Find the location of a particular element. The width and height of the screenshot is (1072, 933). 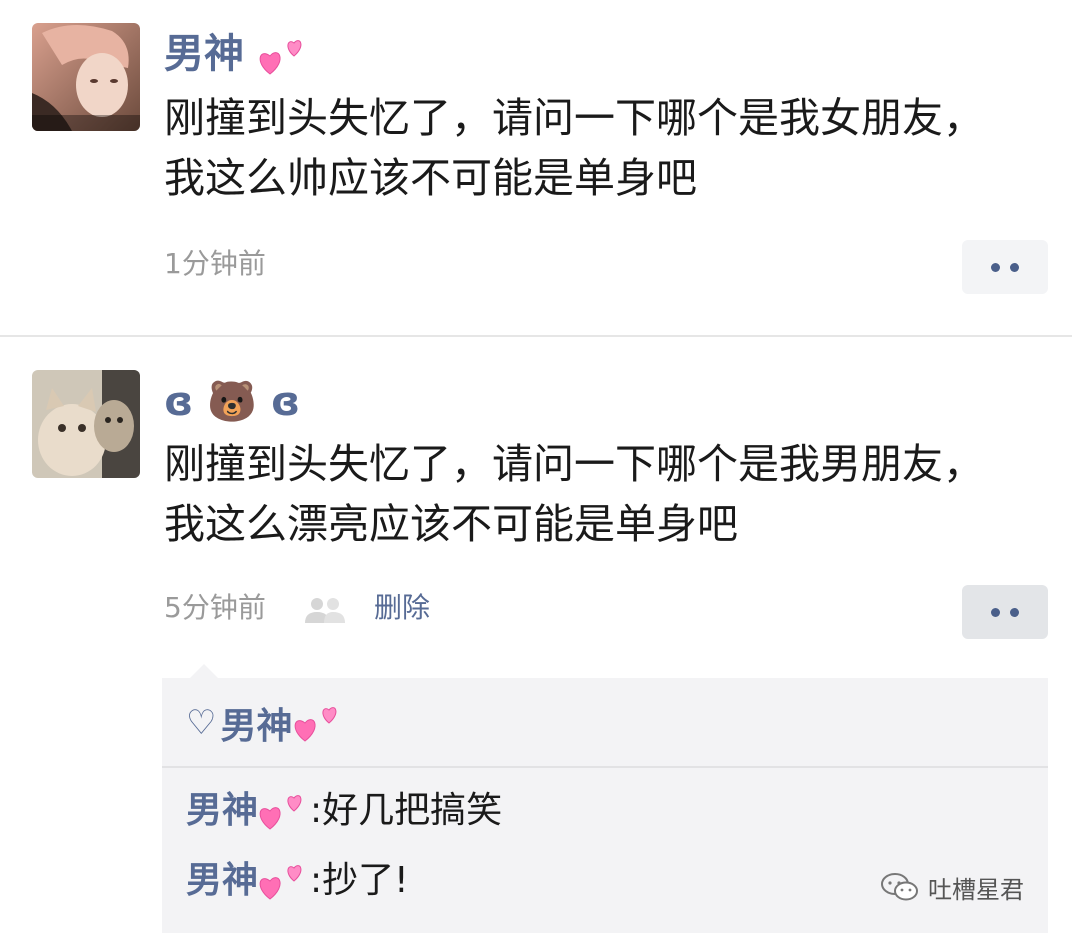

two-person-icon is located at coordinates (325, 610).